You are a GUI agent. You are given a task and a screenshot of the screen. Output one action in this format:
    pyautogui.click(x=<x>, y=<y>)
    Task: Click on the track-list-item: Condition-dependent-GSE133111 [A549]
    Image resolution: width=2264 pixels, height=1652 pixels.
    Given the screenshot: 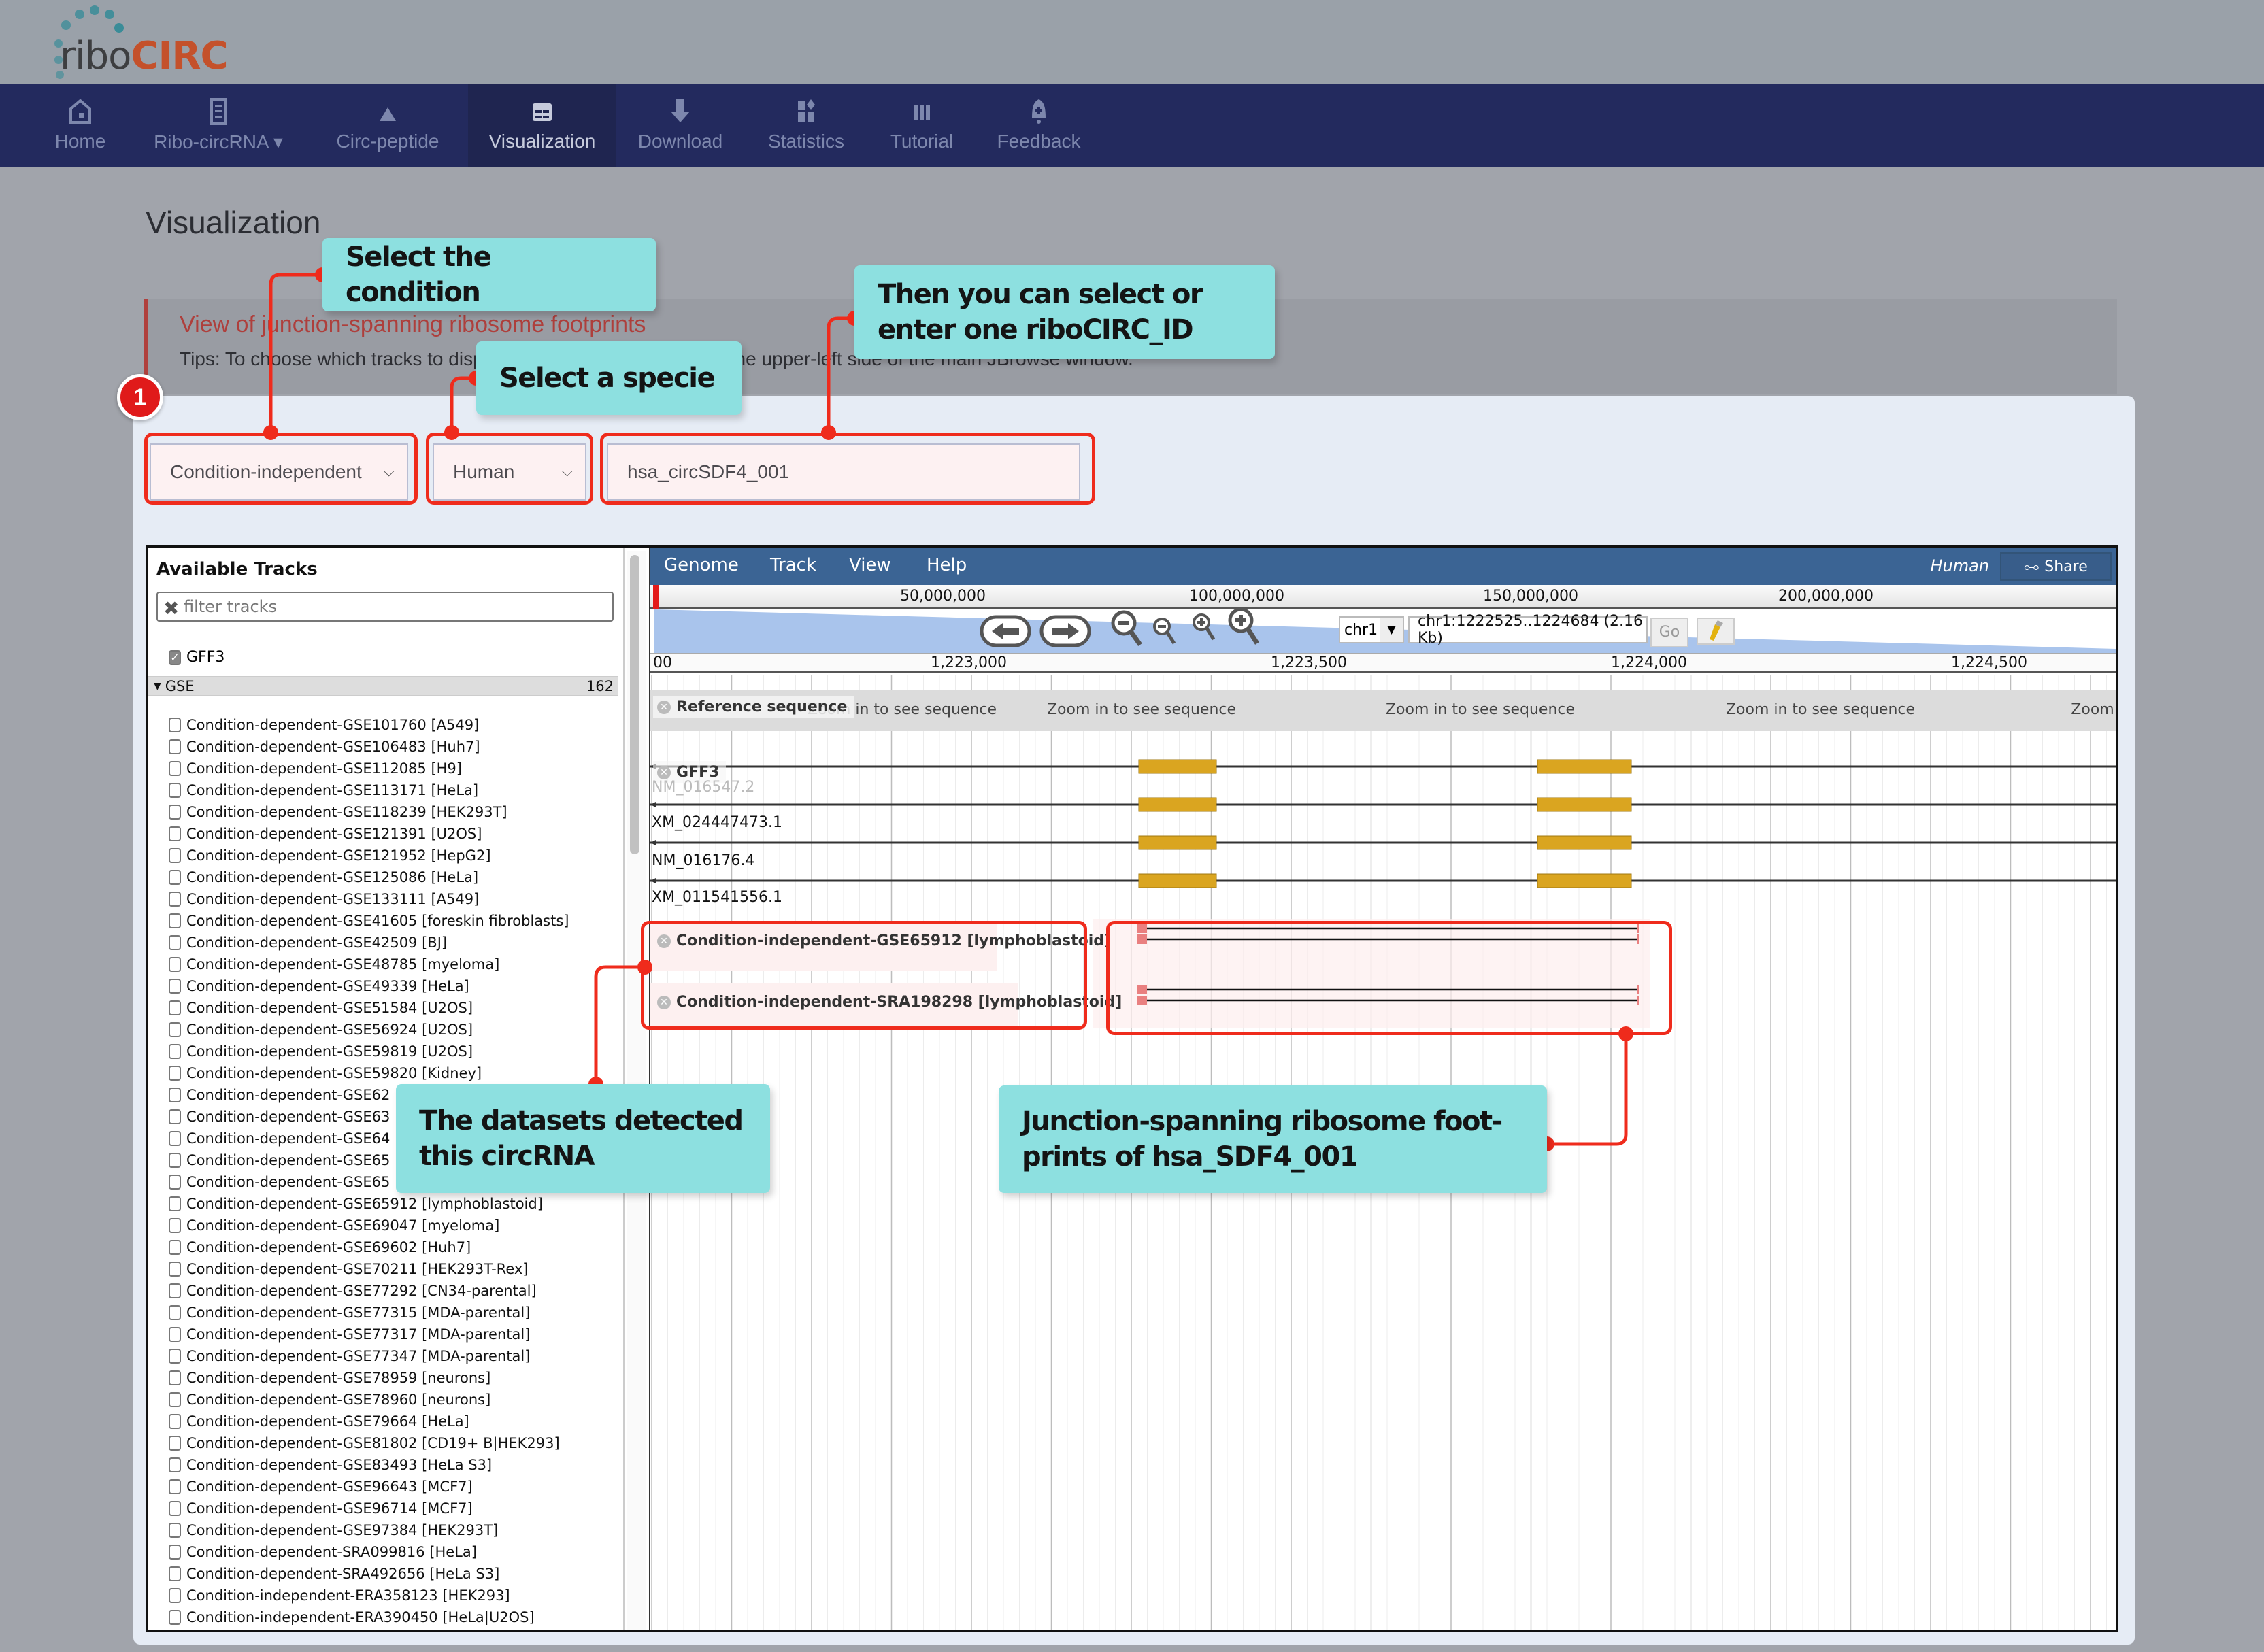 What is the action you would take?
    pyautogui.click(x=393, y=899)
    